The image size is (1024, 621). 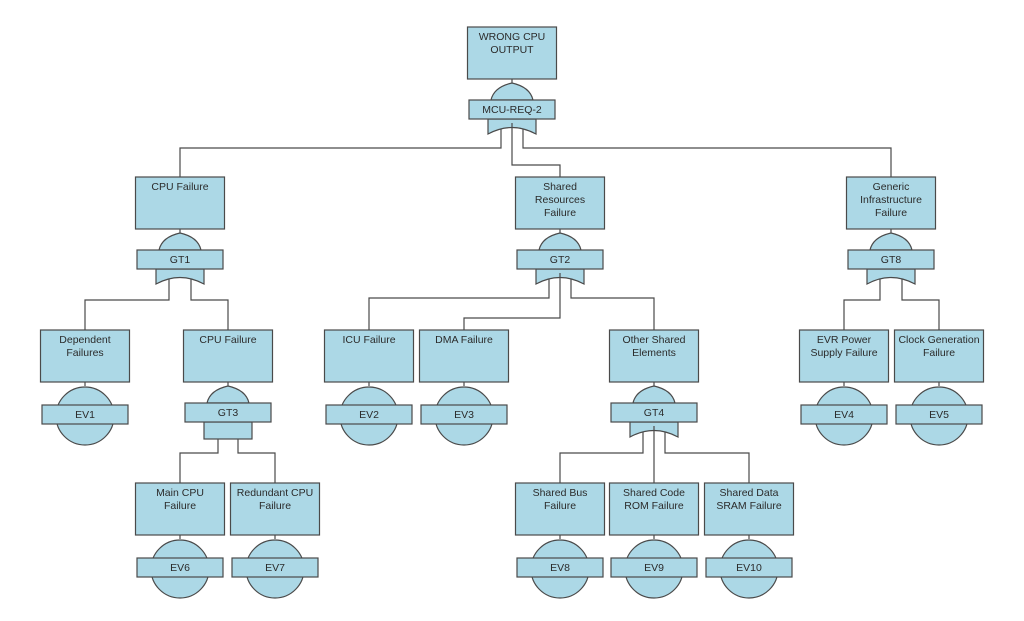 I want to click on gate-id-label: MCU-REQ-2, so click(x=512, y=110).